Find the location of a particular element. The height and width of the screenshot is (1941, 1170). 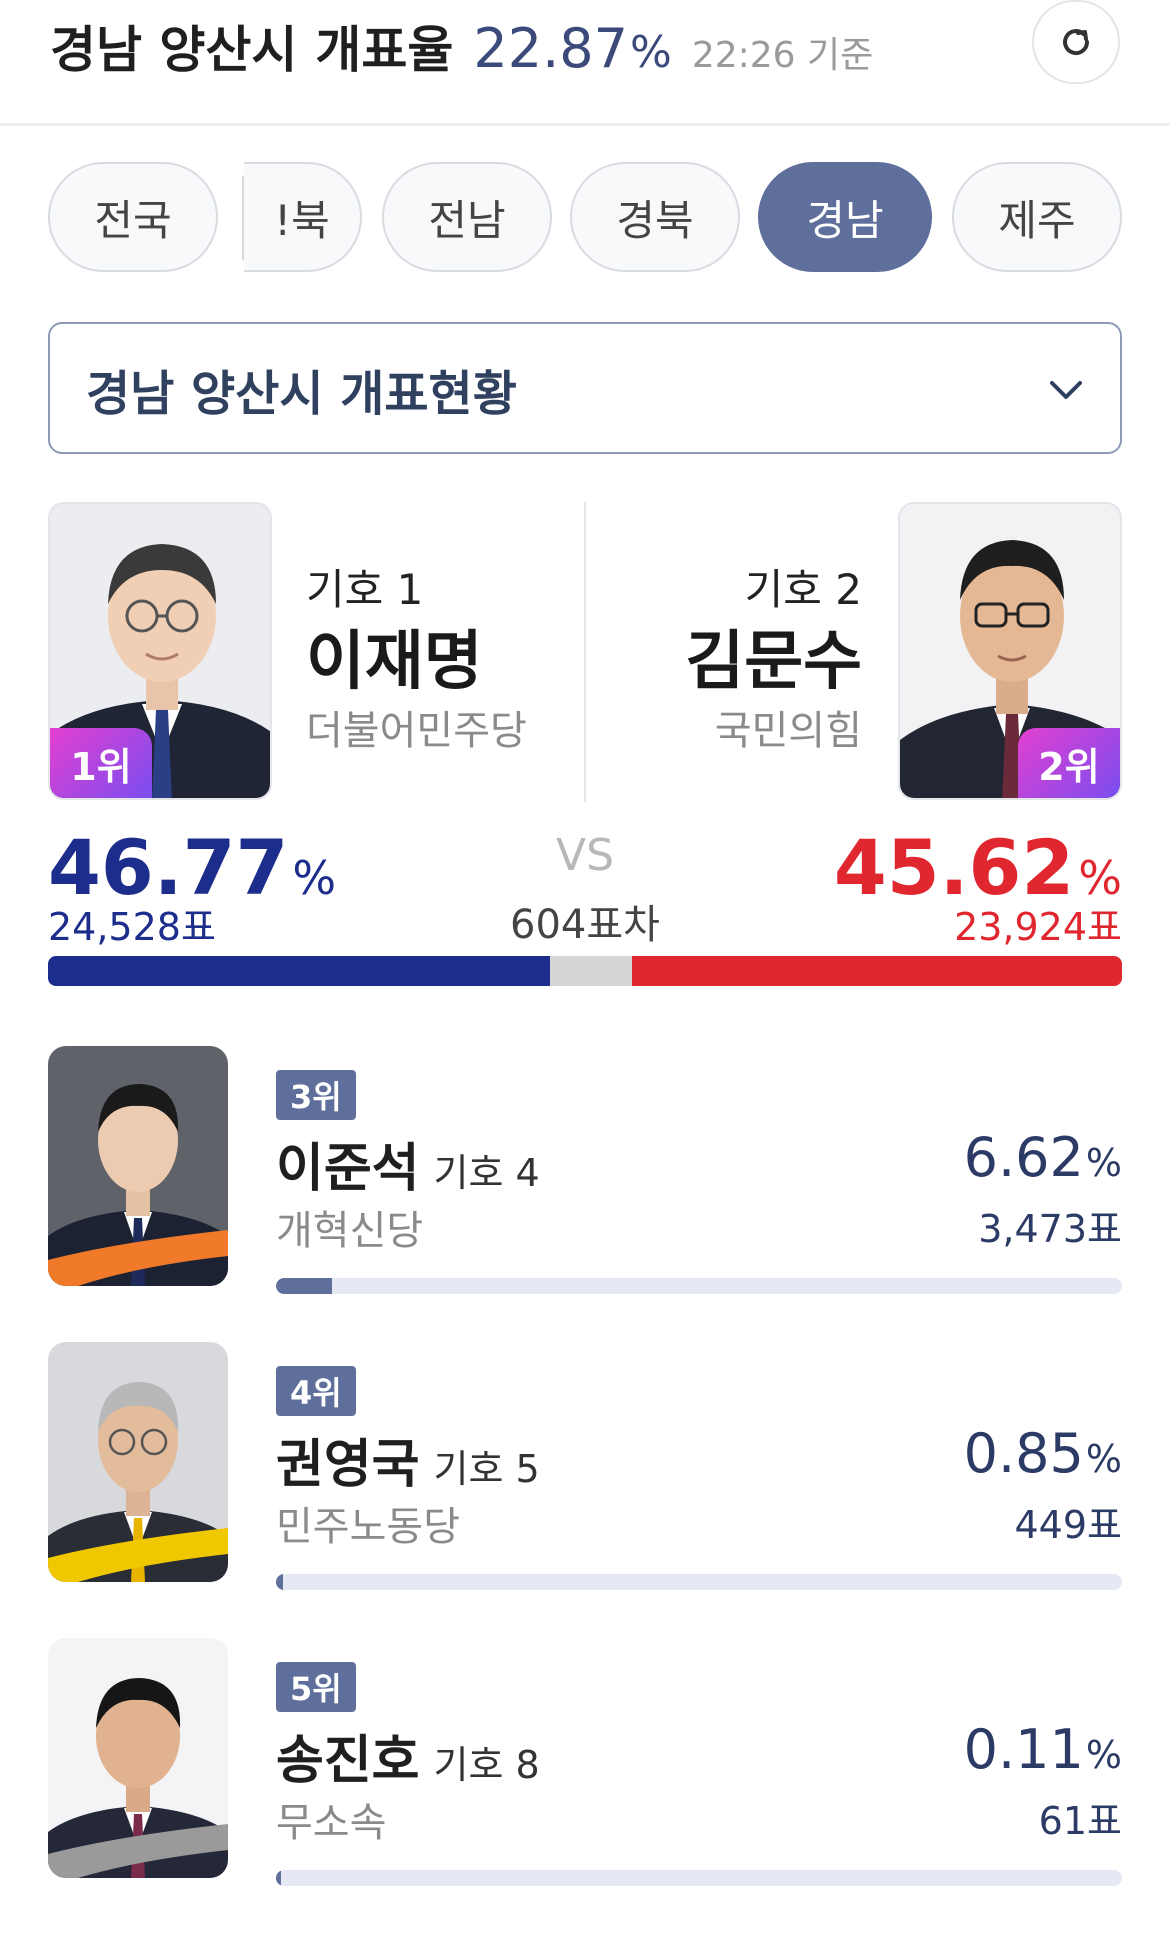

candidate-votes: 61표 is located at coordinates (1080, 1821).